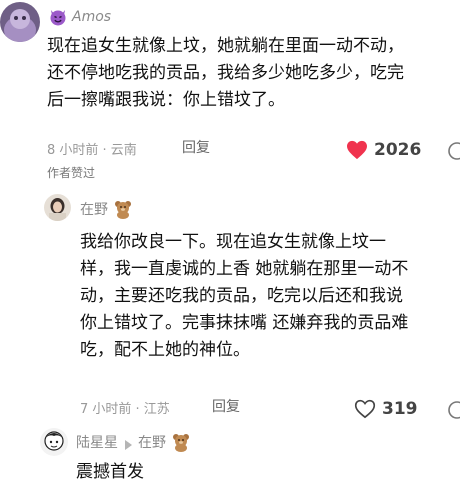  I want to click on comment-line: 我给你改良一下。现在追女生就像上坟一, so click(233, 242).